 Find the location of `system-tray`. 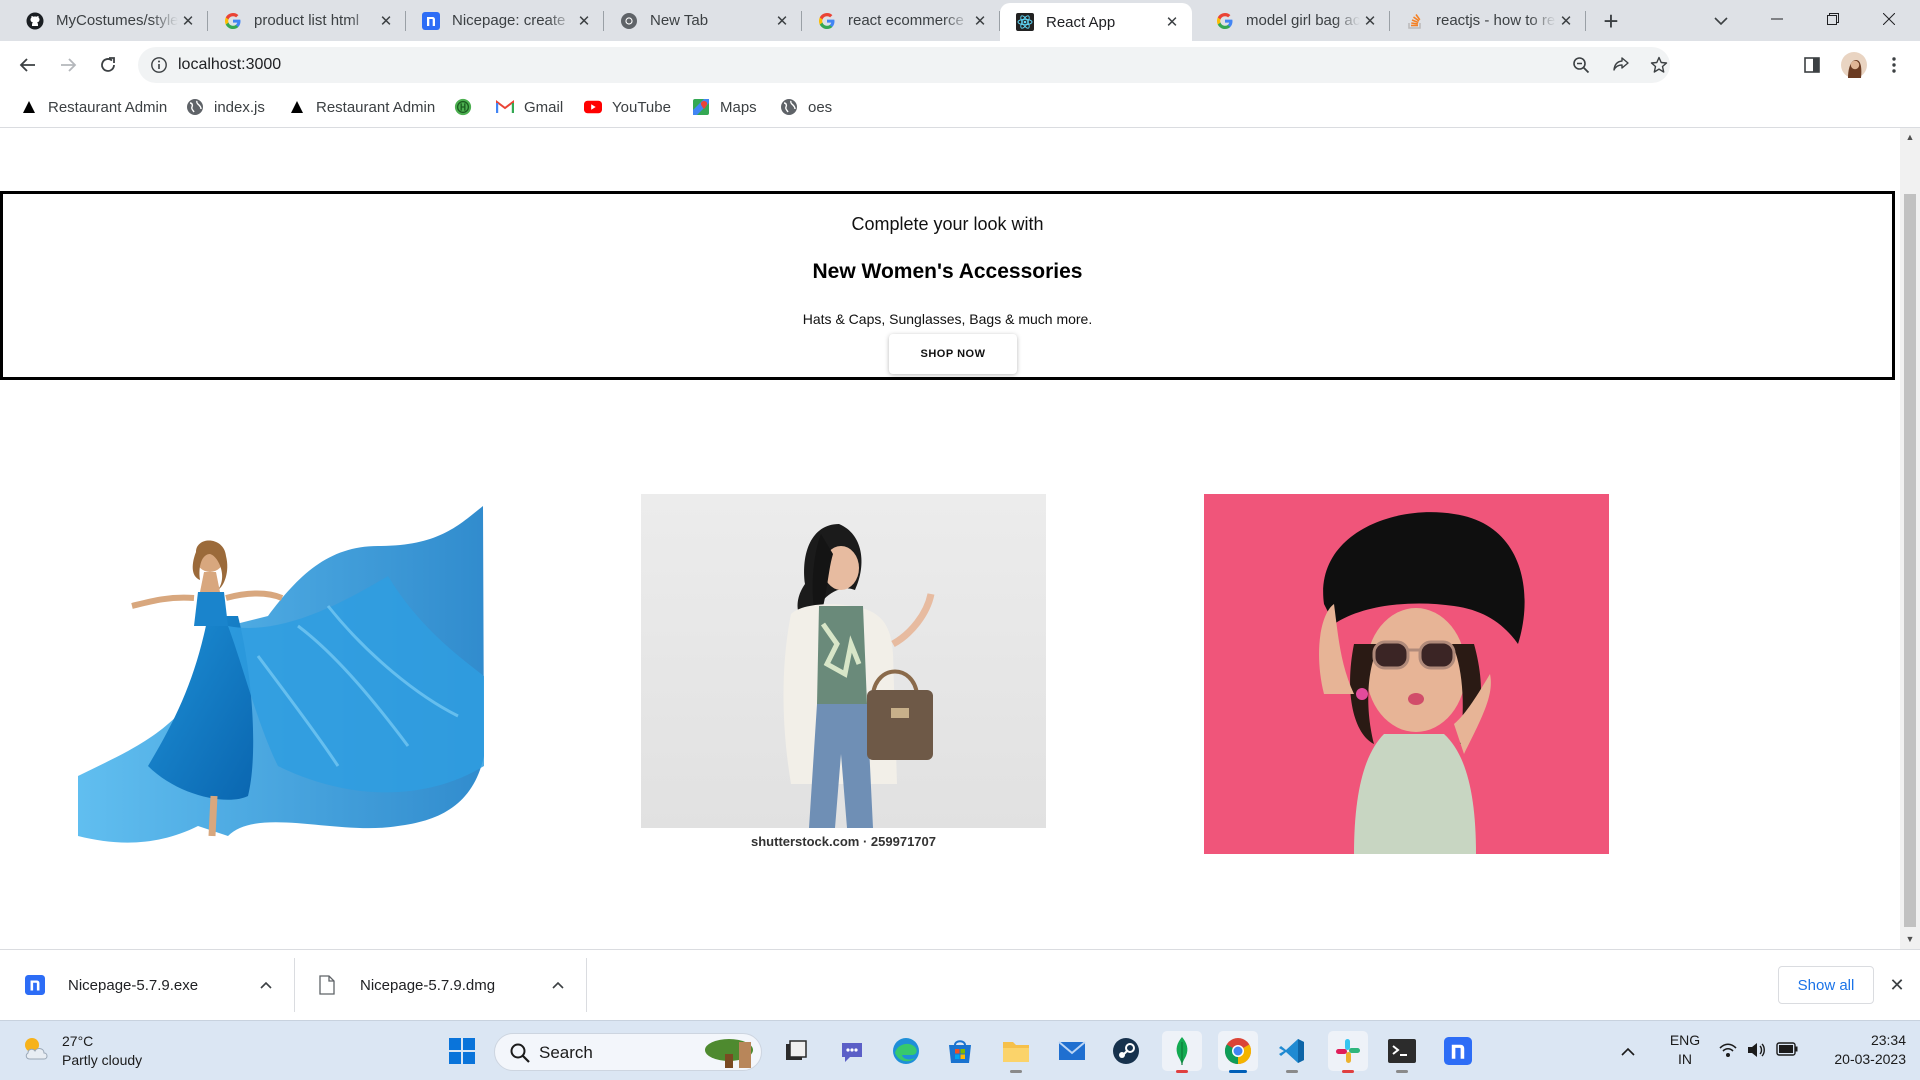

system-tray is located at coordinates (1628, 1051).